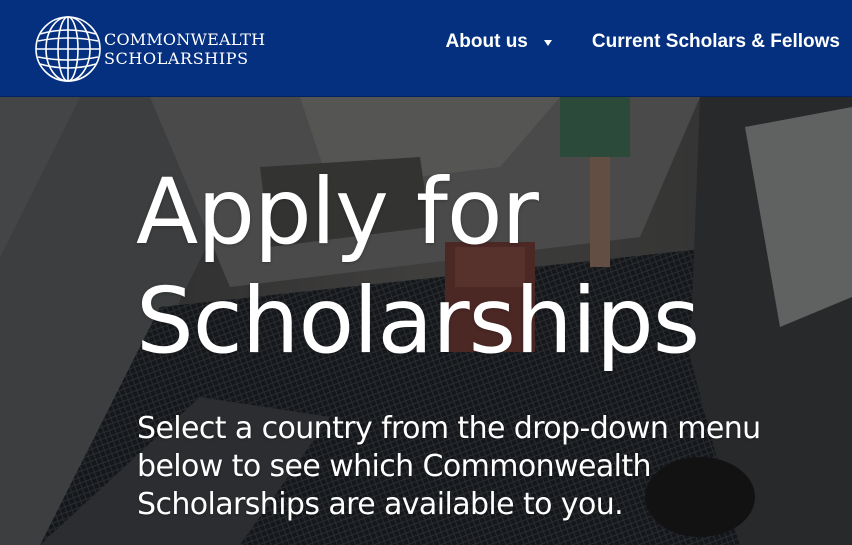  What do you see at coordinates (185, 39) in the screenshot?
I see `logo-line-1: COMMONWEALTH` at bounding box center [185, 39].